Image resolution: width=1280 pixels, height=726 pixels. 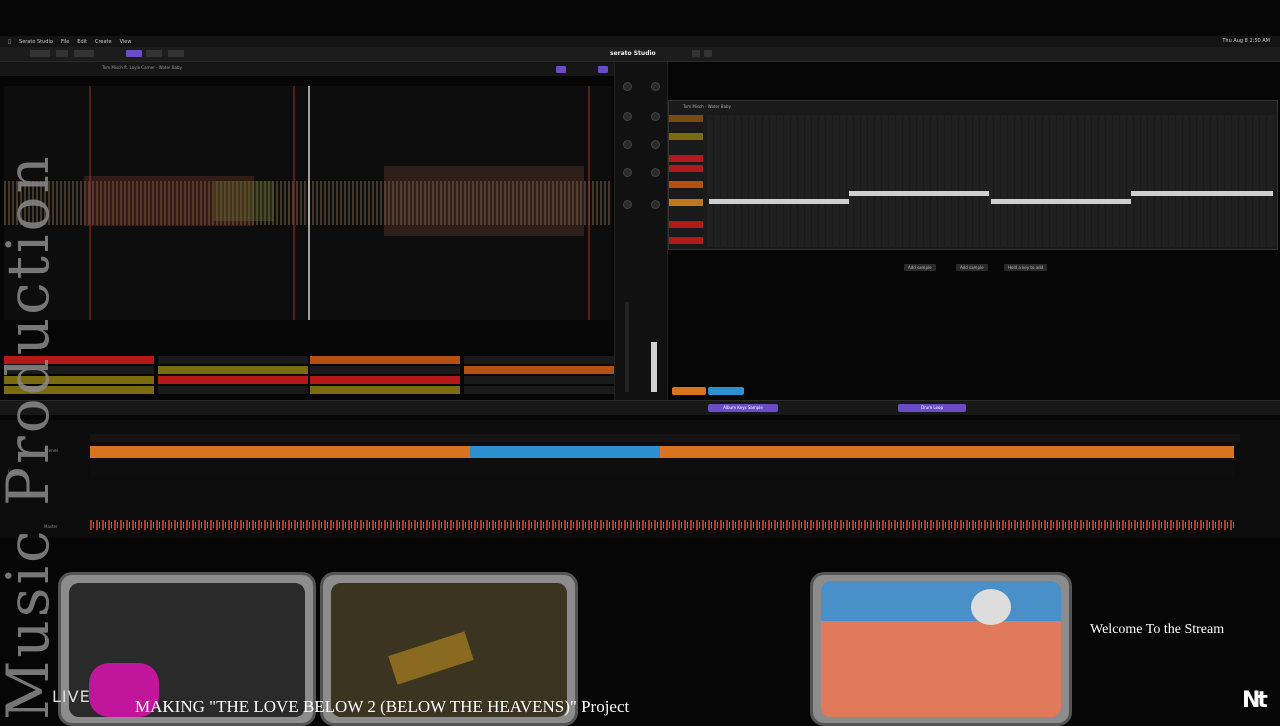 What do you see at coordinates (696, 53) in the screenshot?
I see `view-toggle` at bounding box center [696, 53].